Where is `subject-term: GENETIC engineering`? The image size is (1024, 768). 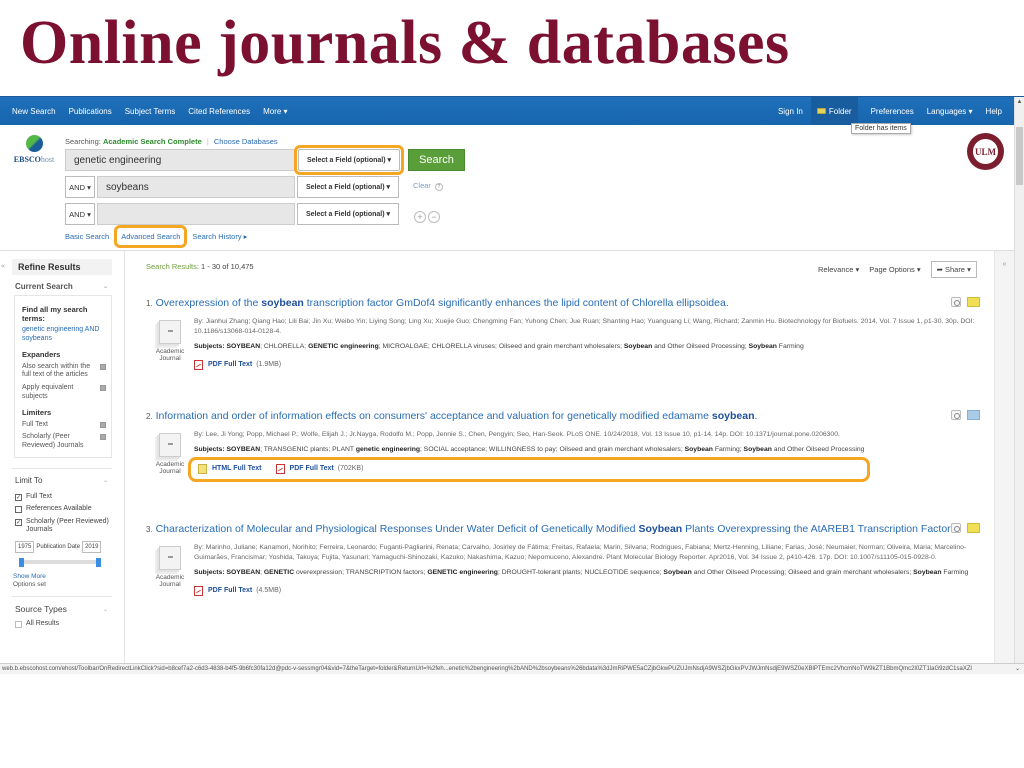
subject-term: GENETIC engineering is located at coordinates (462, 573).